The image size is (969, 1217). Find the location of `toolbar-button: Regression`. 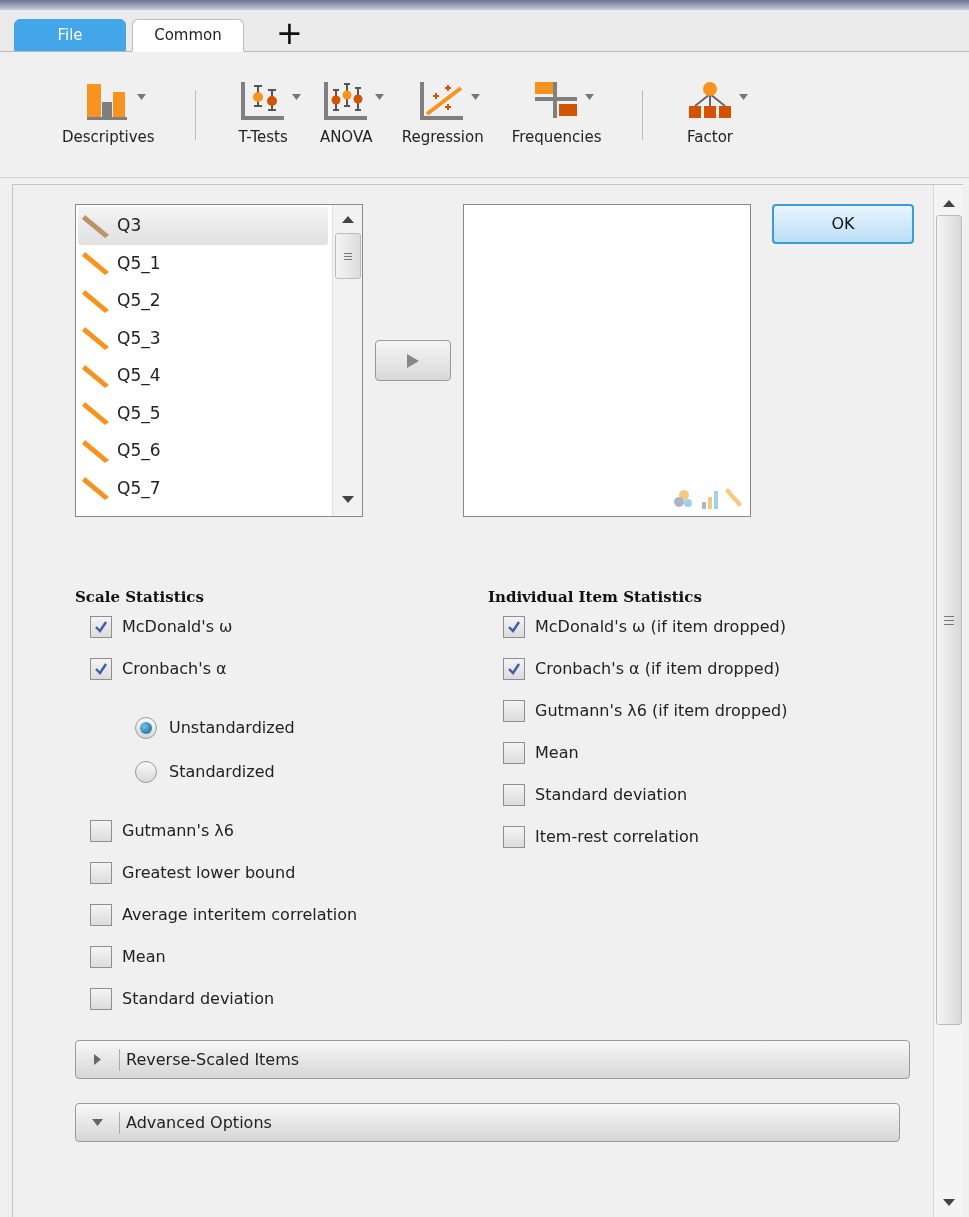

toolbar-button: Regression is located at coordinates (442, 114).